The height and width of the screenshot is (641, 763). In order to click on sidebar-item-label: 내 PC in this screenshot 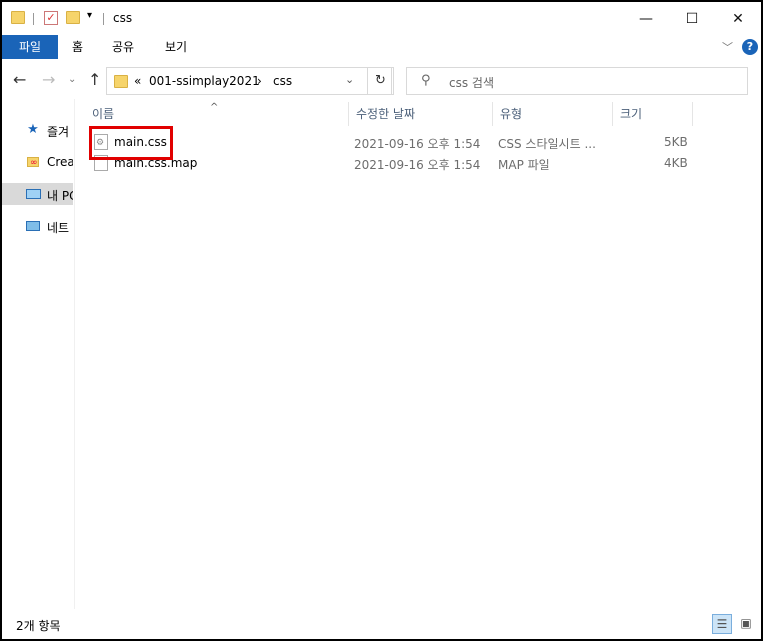, I will do `click(60, 196)`.